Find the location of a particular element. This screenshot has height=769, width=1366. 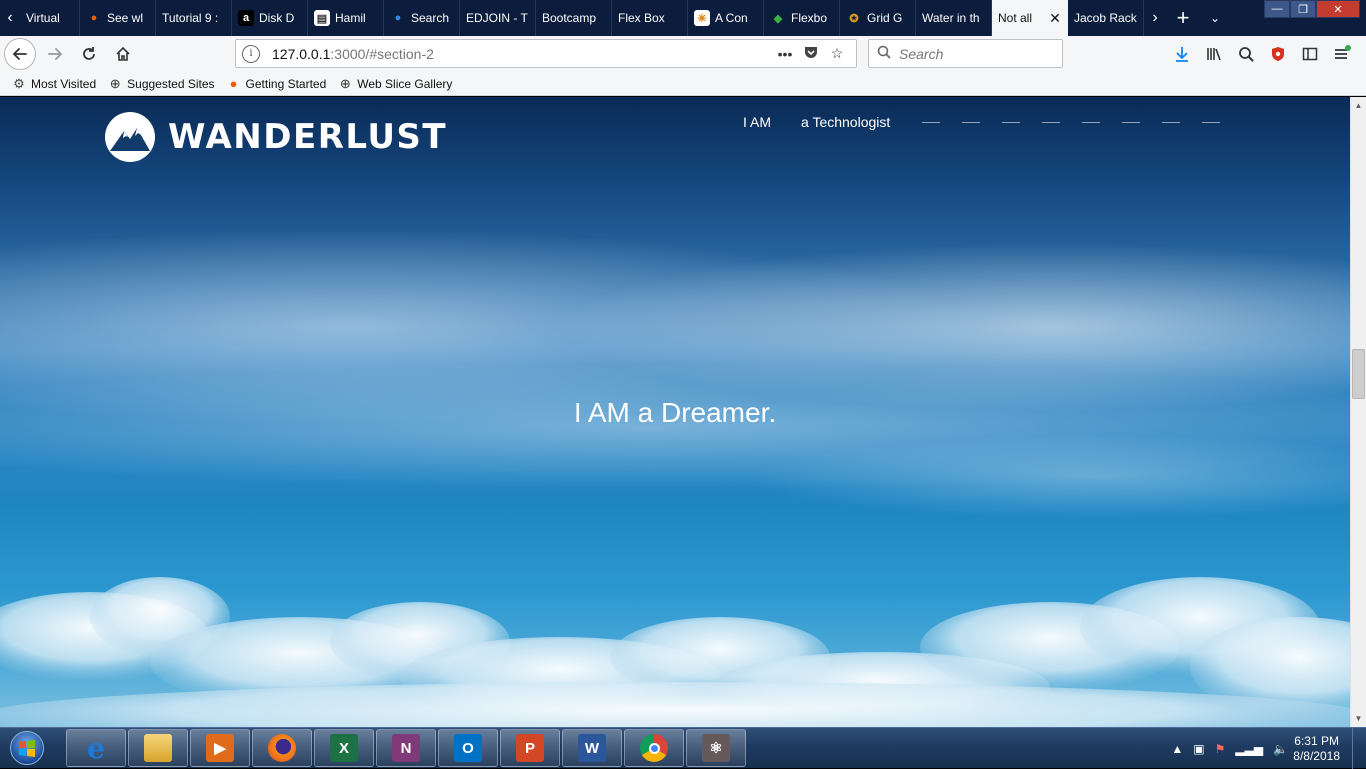

tab-label: Hamil is located at coordinates (350, 18).